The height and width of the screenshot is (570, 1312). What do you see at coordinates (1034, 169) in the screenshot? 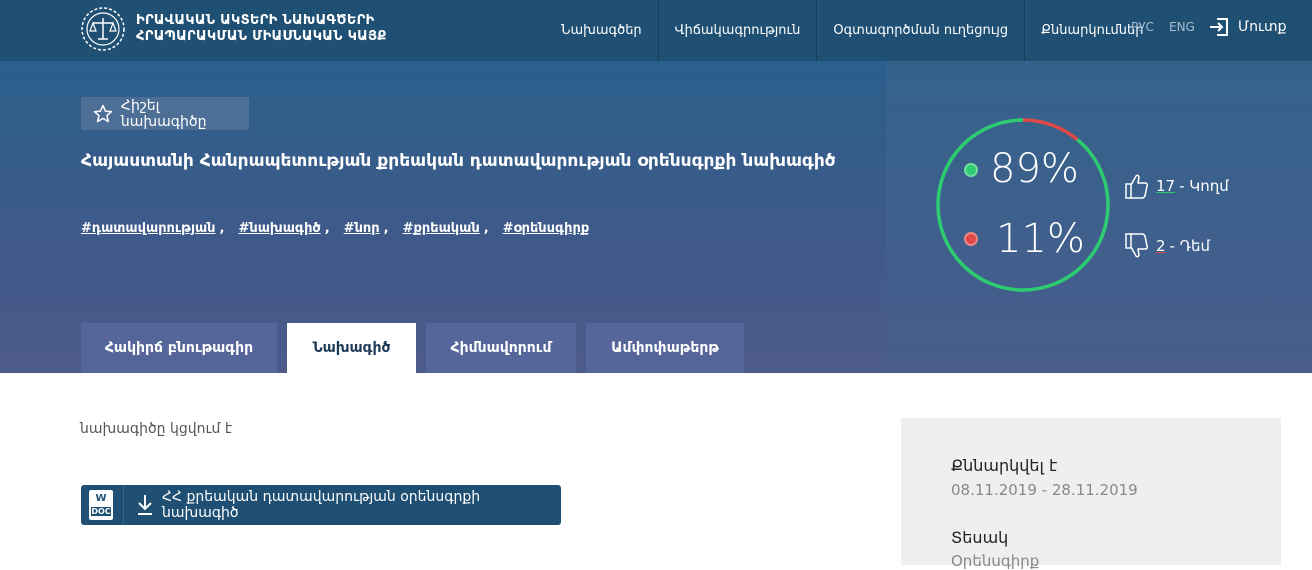
I see `for-percentage: 89%` at bounding box center [1034, 169].